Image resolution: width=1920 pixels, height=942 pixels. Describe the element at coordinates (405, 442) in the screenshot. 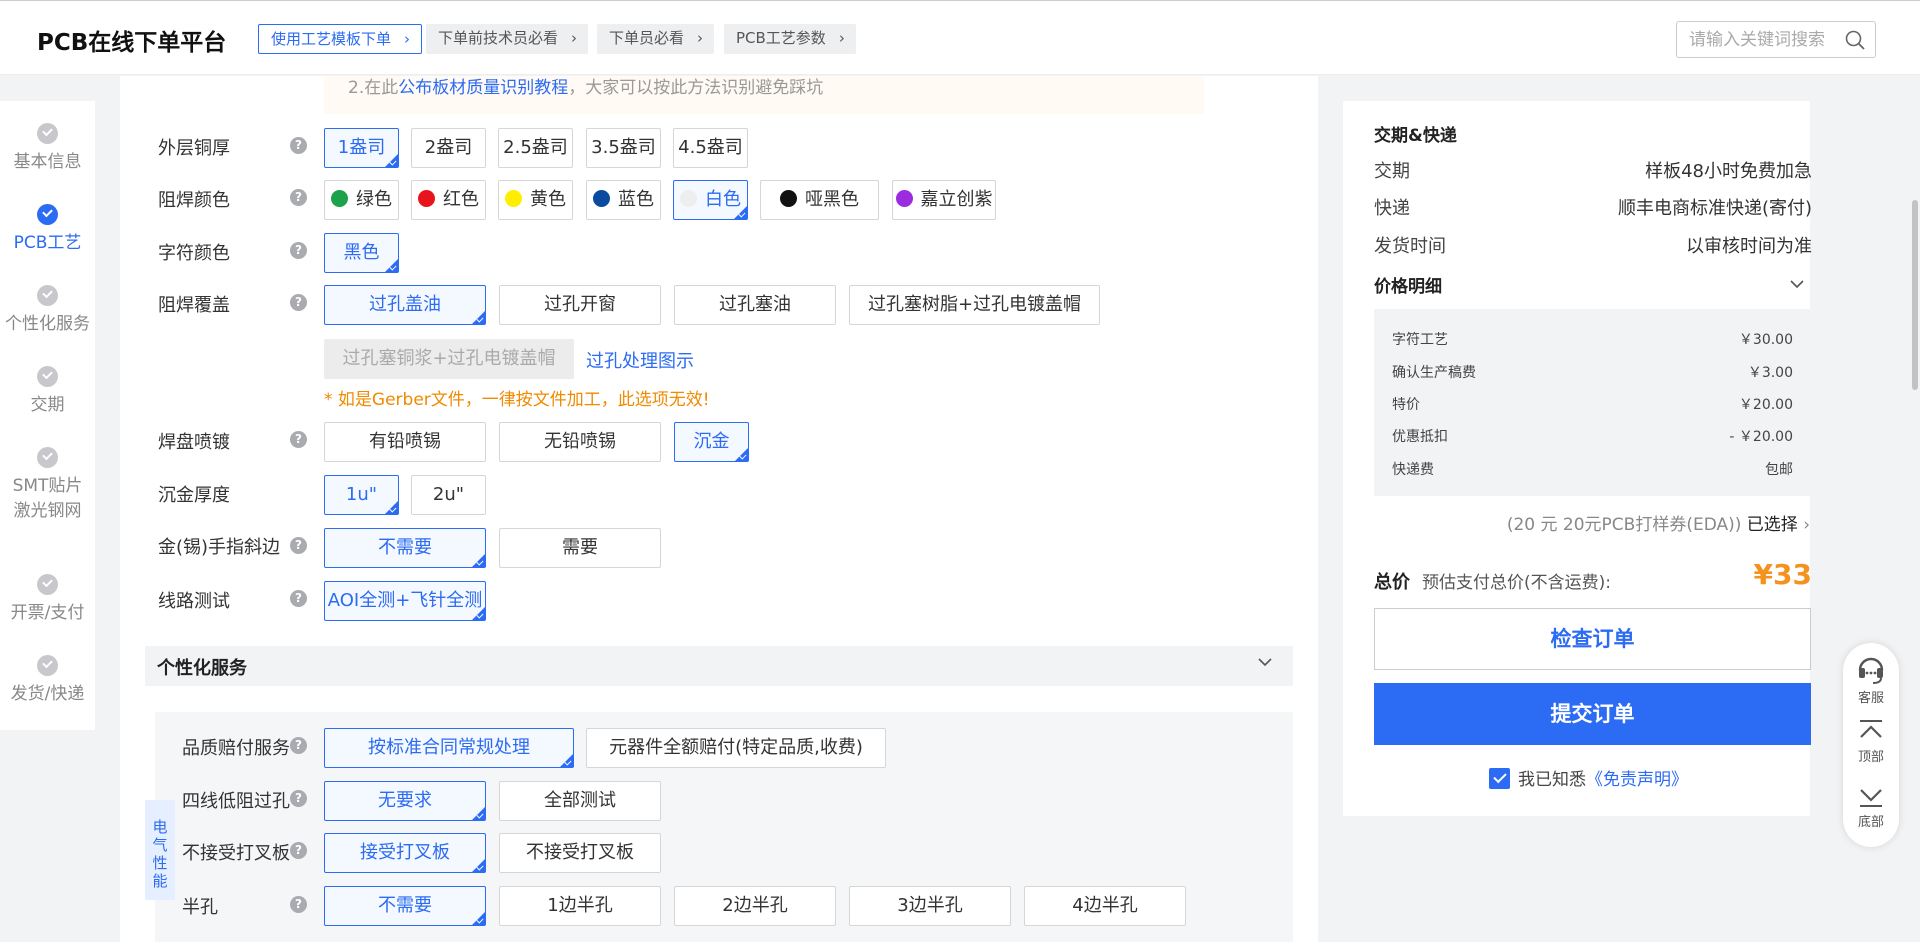

I see `surface-option-leaded-hasl: 有铅喷锡` at that location.